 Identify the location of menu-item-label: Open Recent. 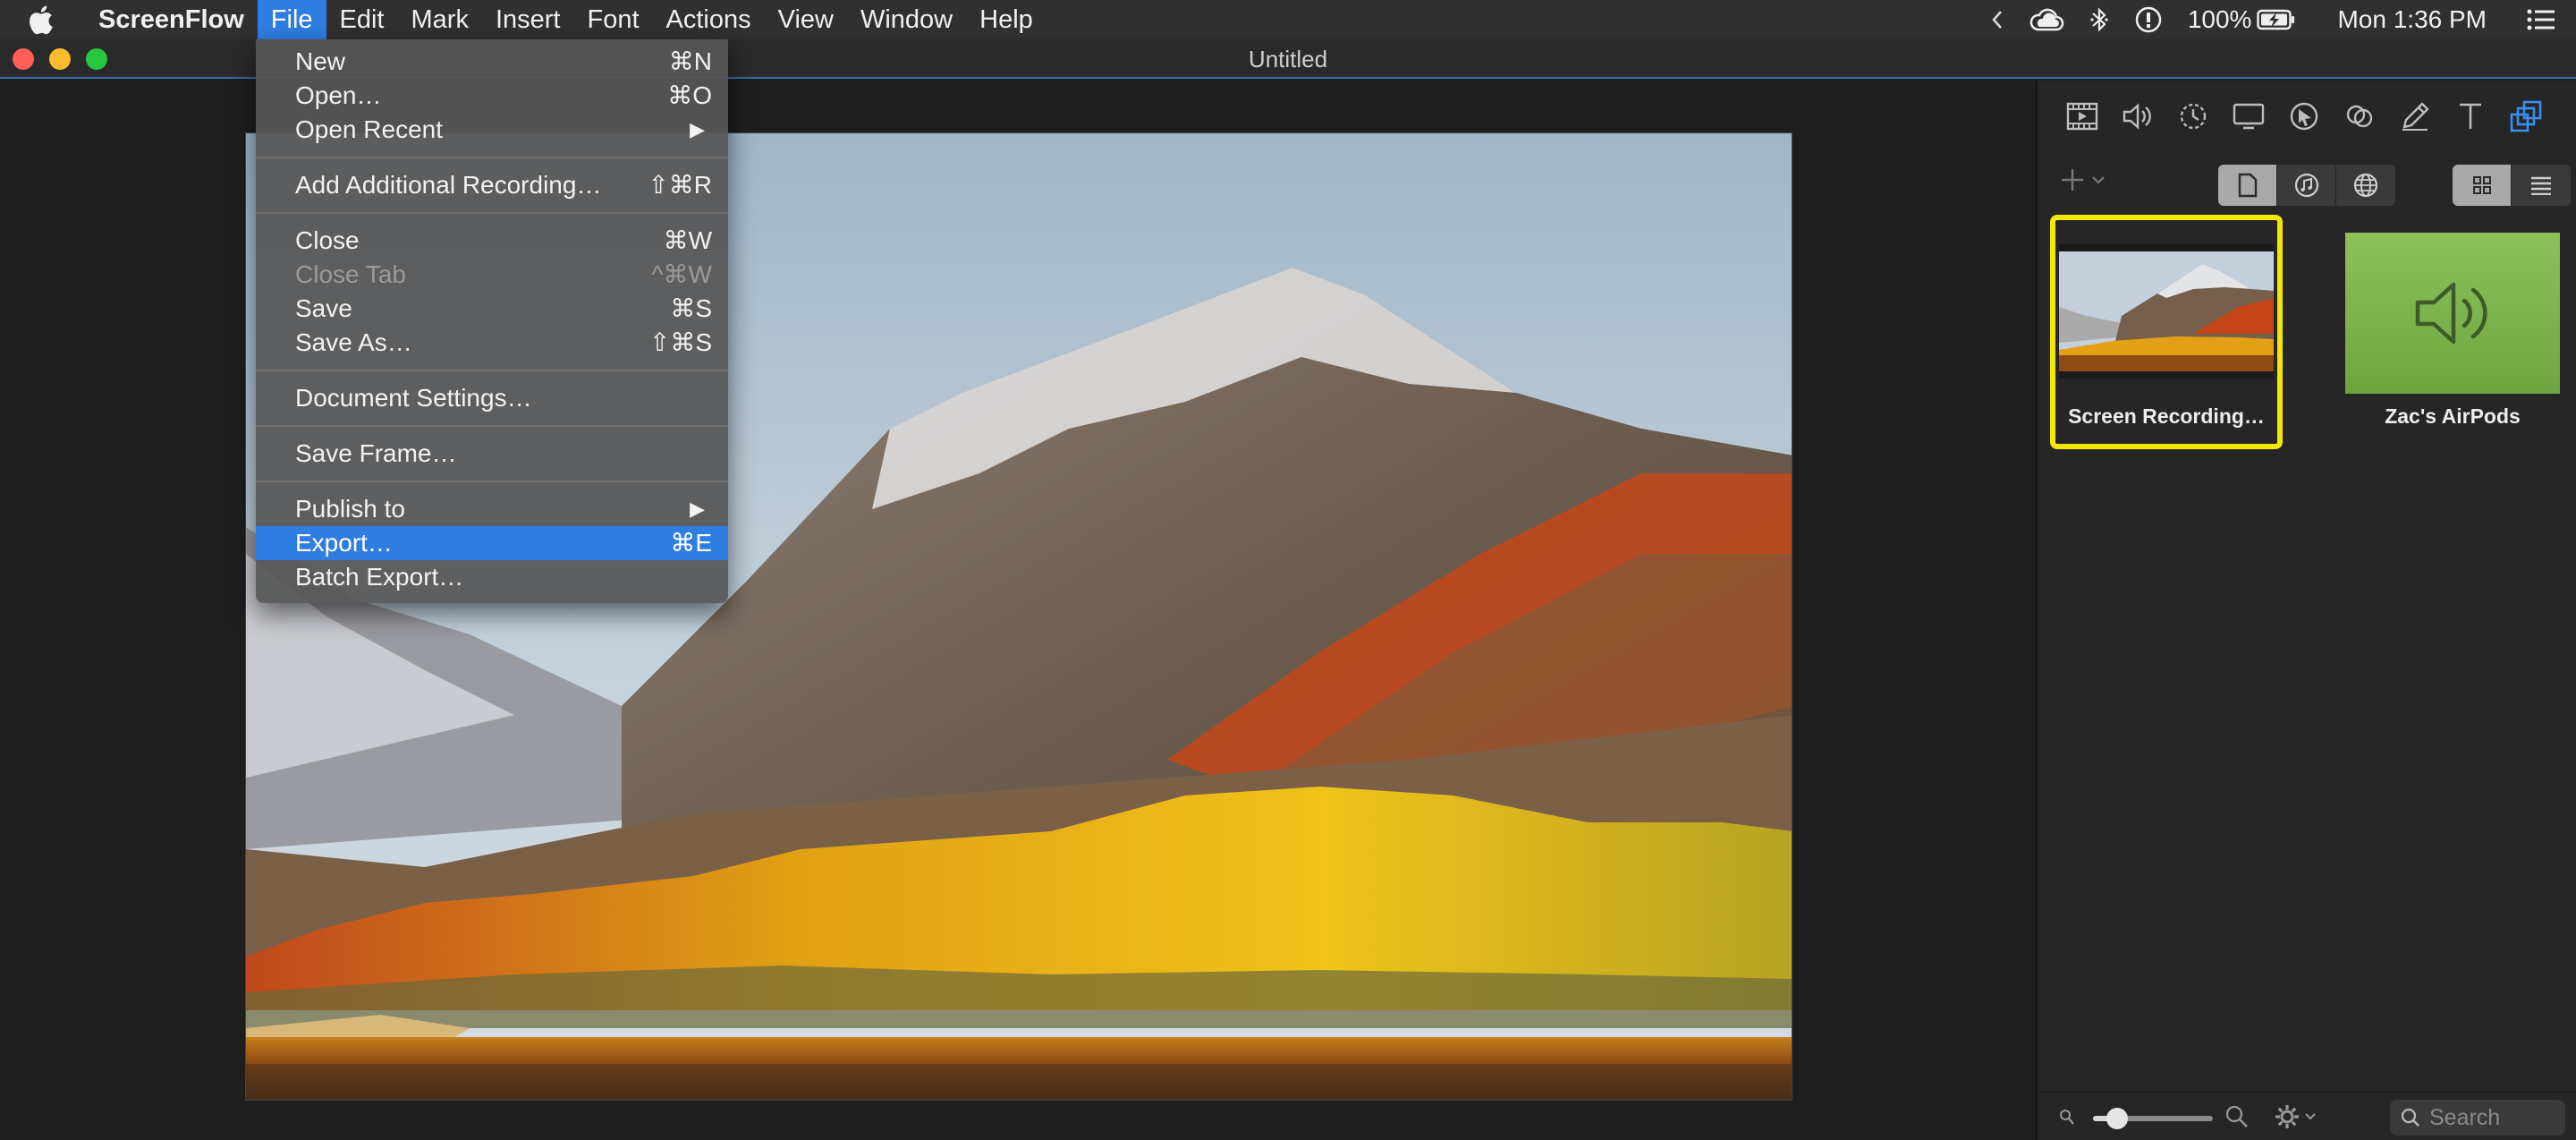
(369, 129).